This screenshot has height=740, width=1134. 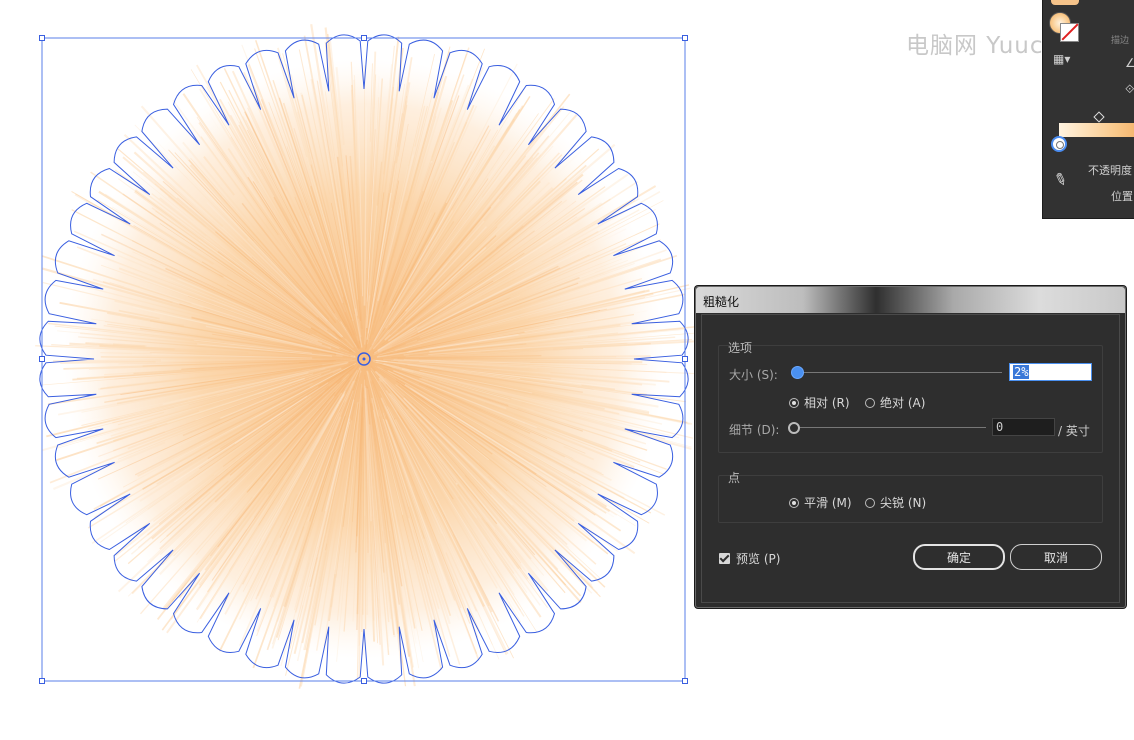 What do you see at coordinates (903, 503) in the screenshot?
I see `corner-radio-label: 尖锐 (N)` at bounding box center [903, 503].